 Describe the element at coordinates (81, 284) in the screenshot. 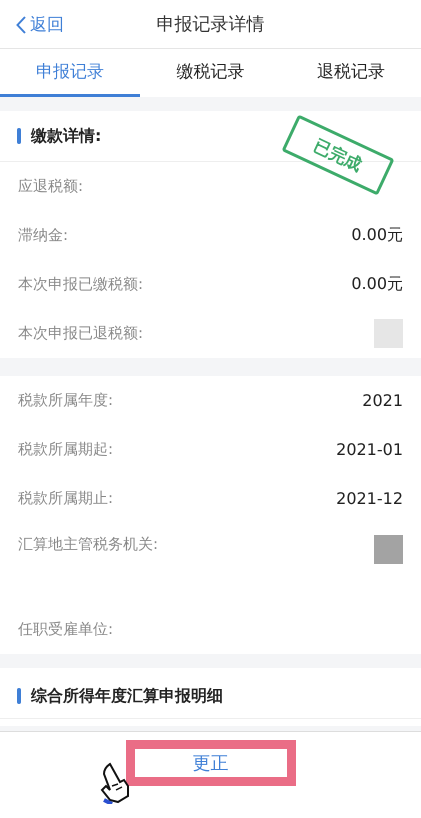

I see `field-label: 本次申报已缴税额:` at that location.